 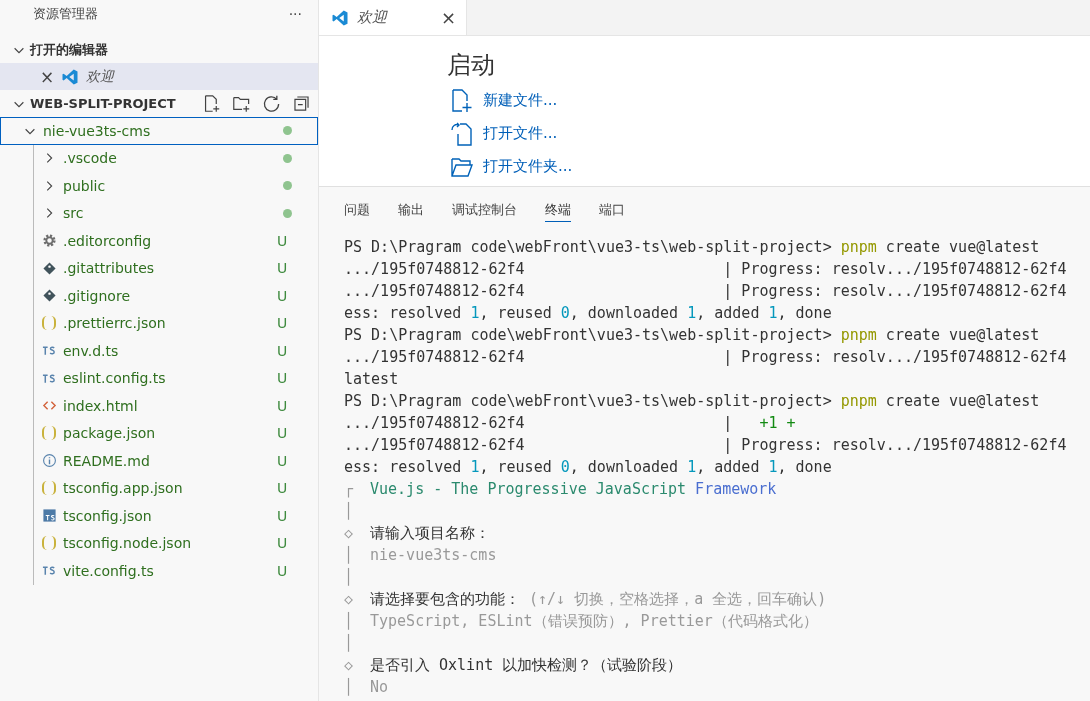 I want to click on tree-item: eslint.config.ts U, so click(x=176, y=378).